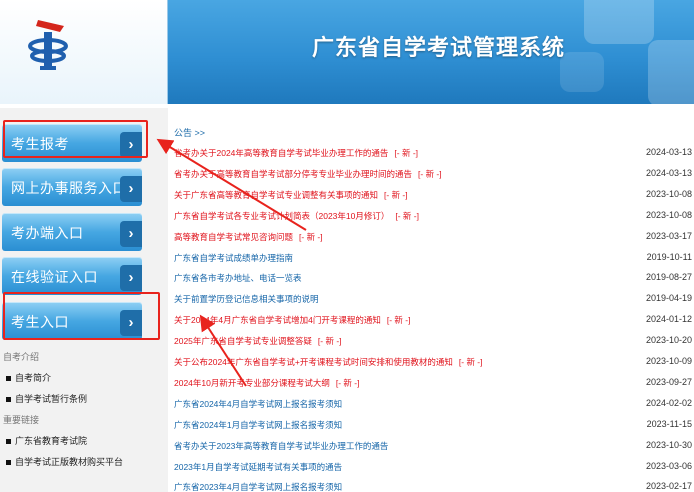 The image size is (694, 492). What do you see at coordinates (433, 429) in the screenshot?
I see `notice-row: 广东省2024年1月自学考试网上报名报考须知 2023-11-15` at bounding box center [433, 429].